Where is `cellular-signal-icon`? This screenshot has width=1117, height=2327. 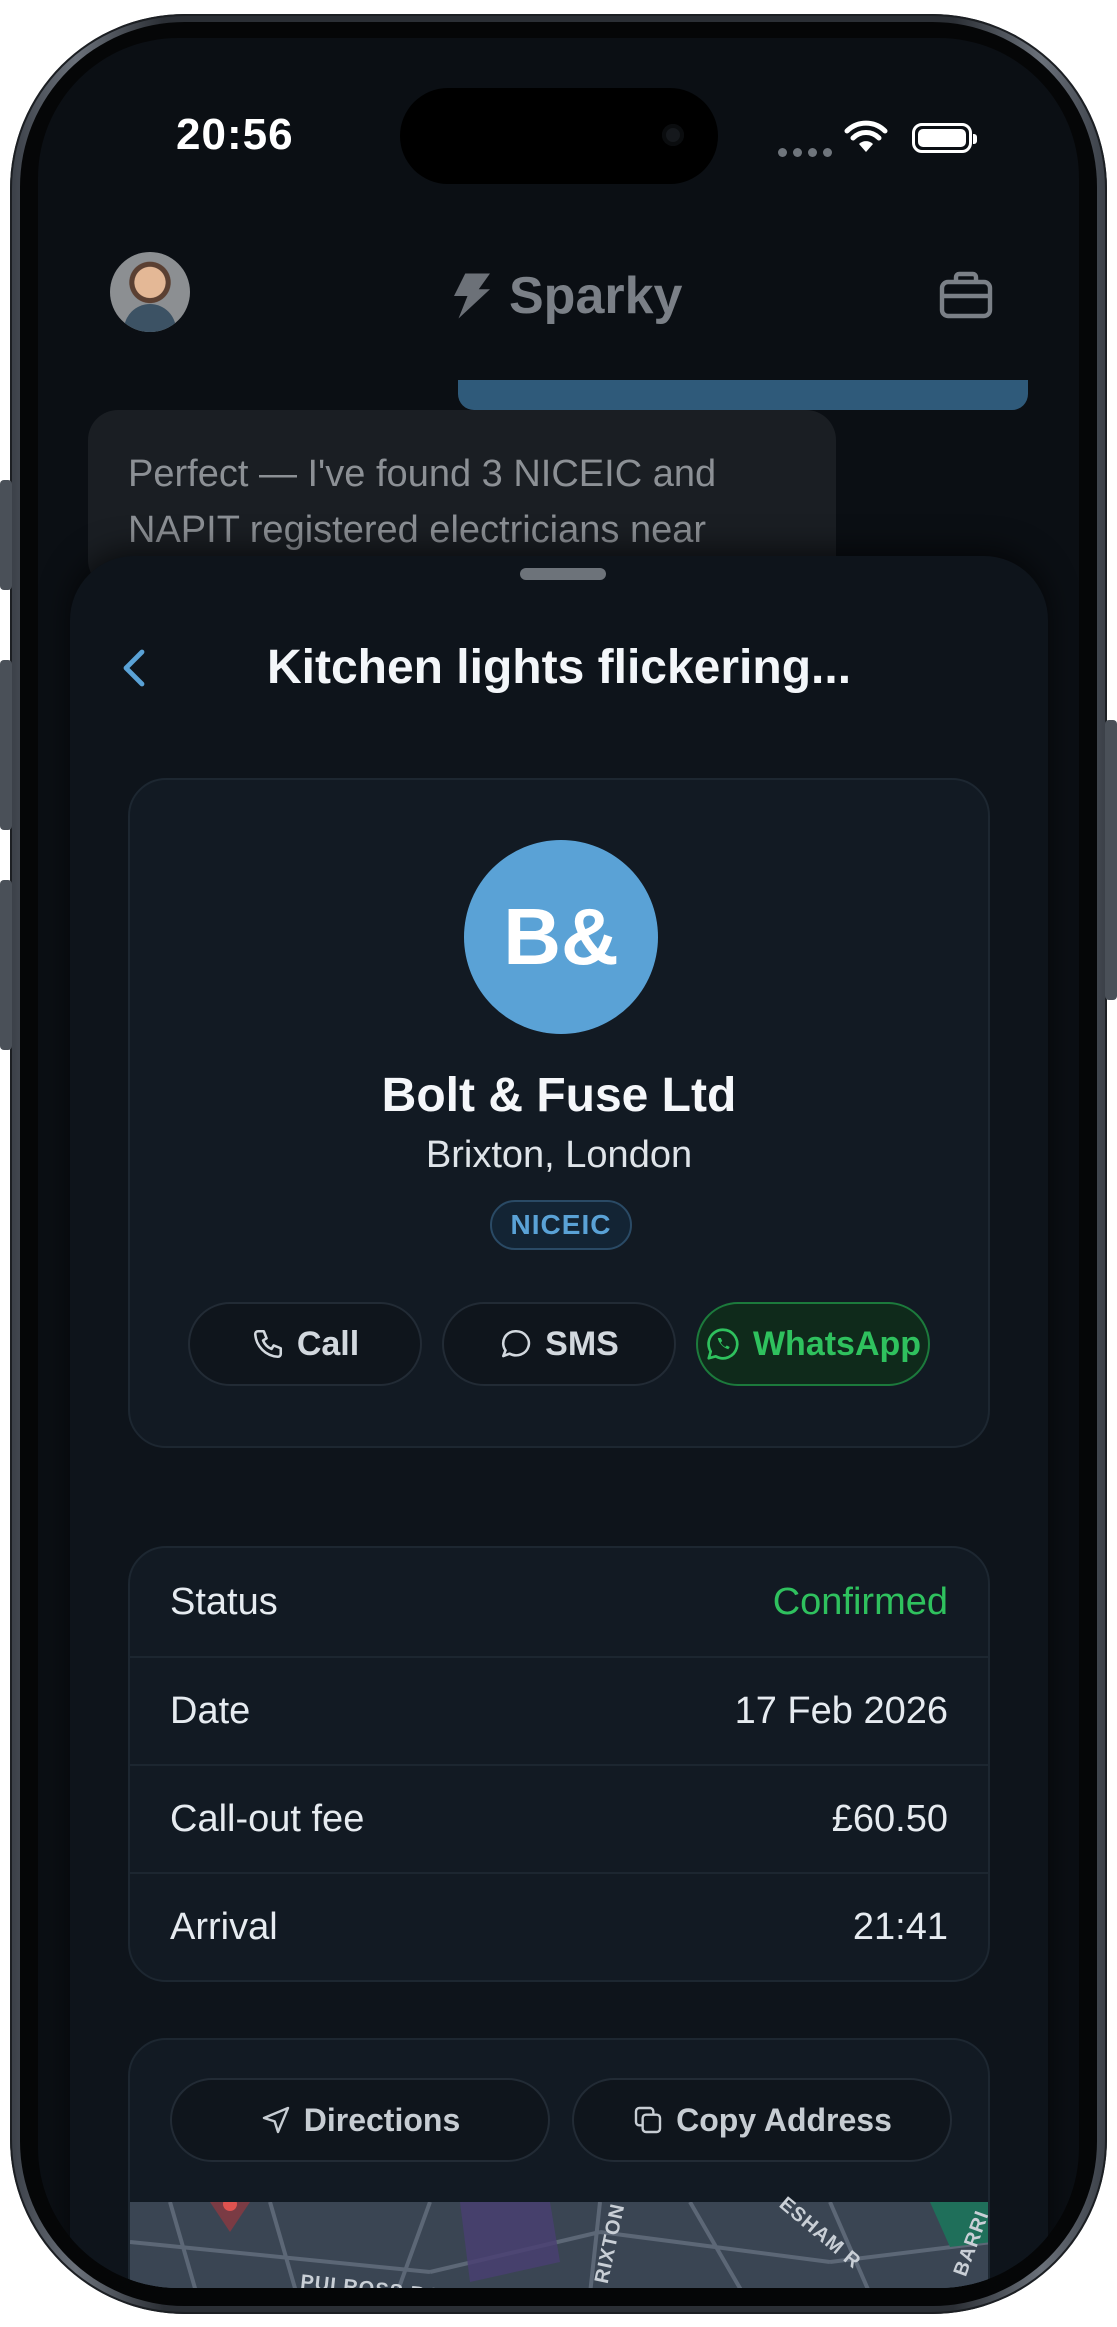
cellular-signal-icon is located at coordinates (805, 152).